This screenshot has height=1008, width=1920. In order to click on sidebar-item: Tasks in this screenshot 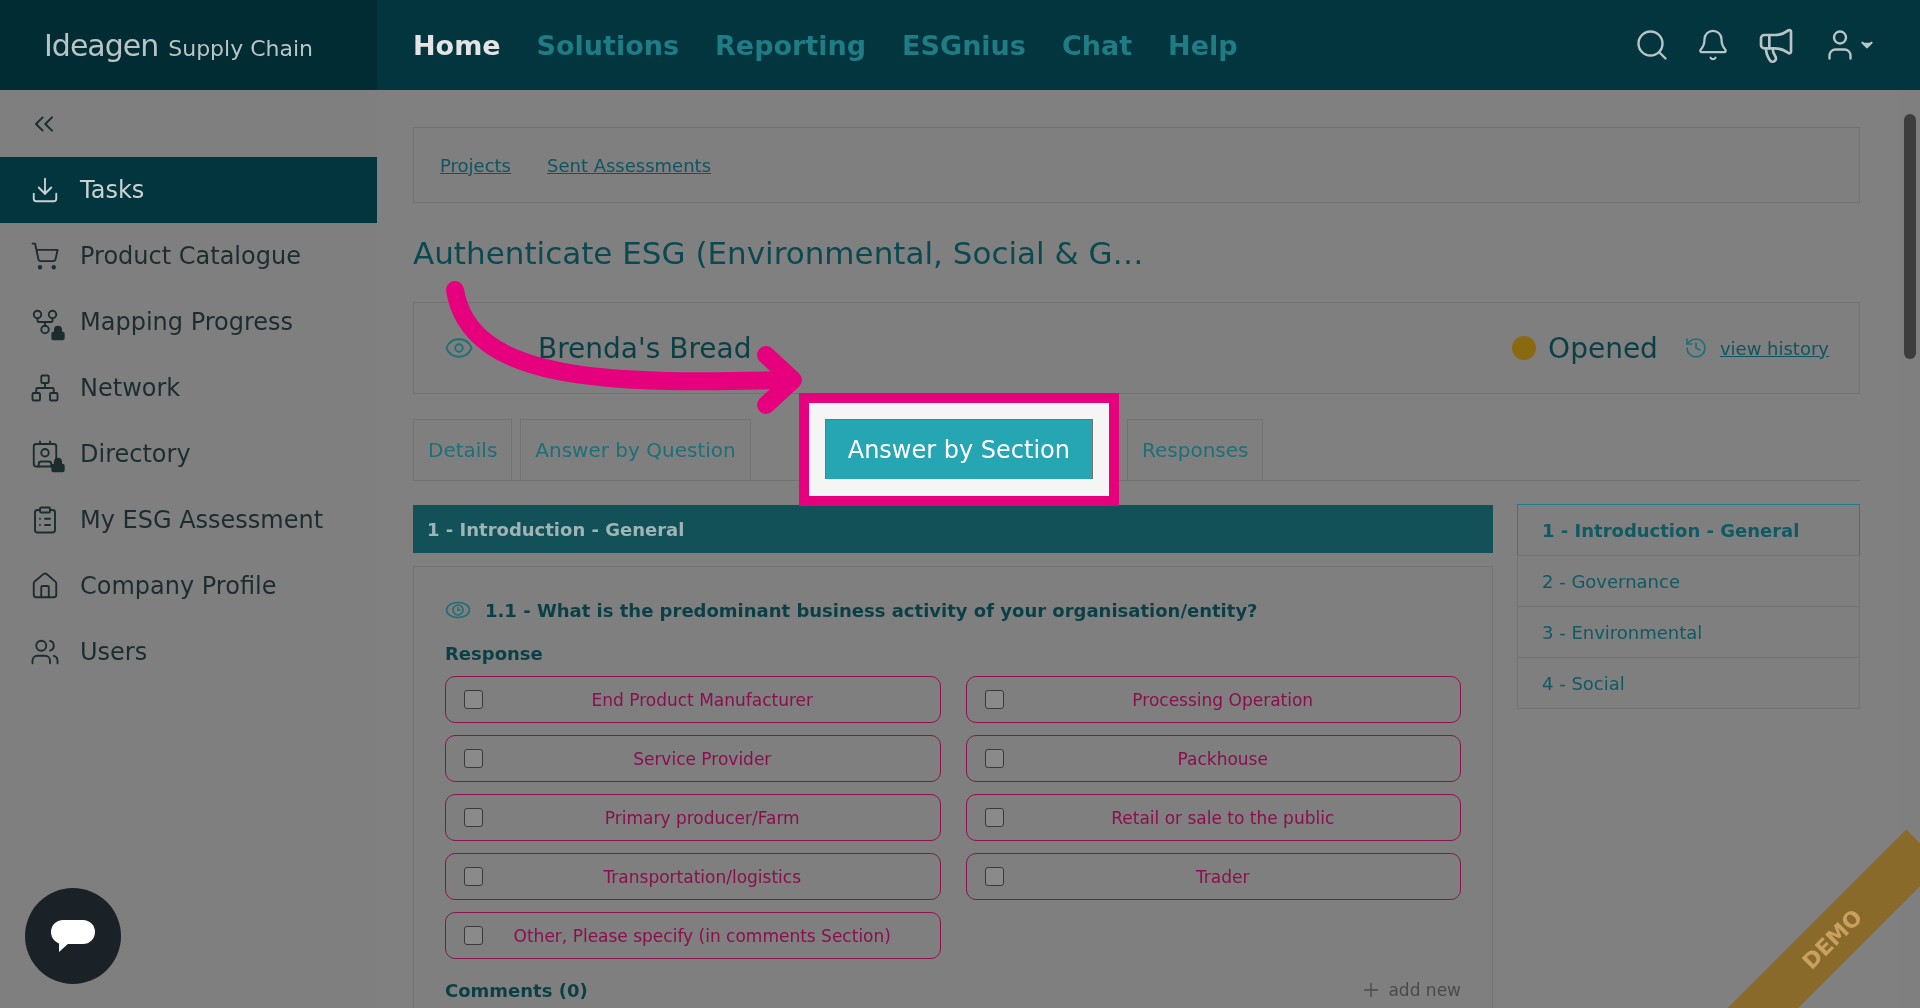, I will do `click(188, 190)`.